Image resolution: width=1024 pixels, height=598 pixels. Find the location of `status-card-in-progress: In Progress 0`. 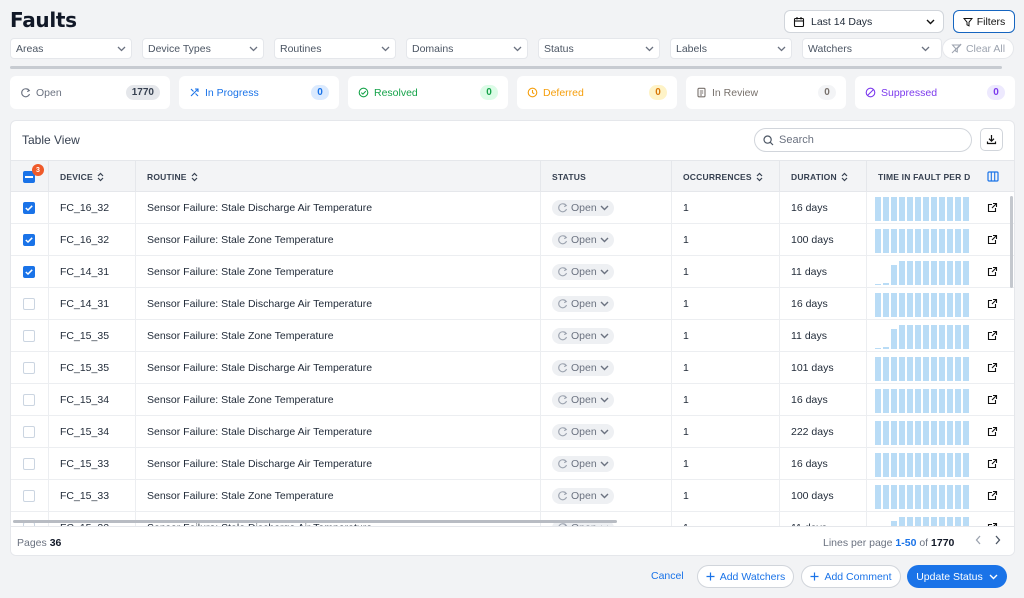

status-card-in-progress: In Progress 0 is located at coordinates (259, 92).